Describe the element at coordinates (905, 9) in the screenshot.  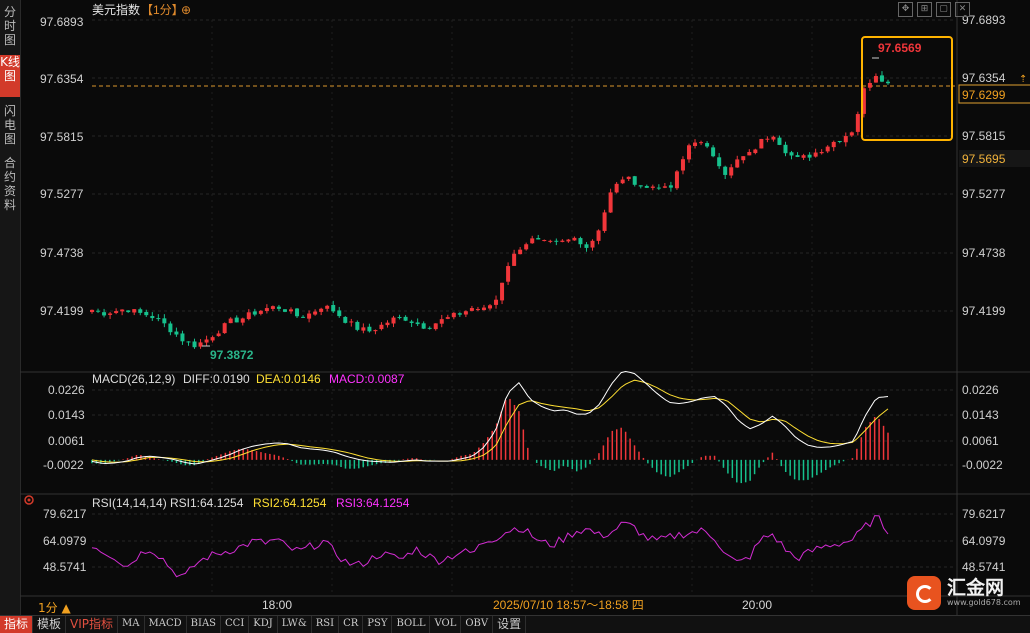
I see `move-icon: ✥` at that location.